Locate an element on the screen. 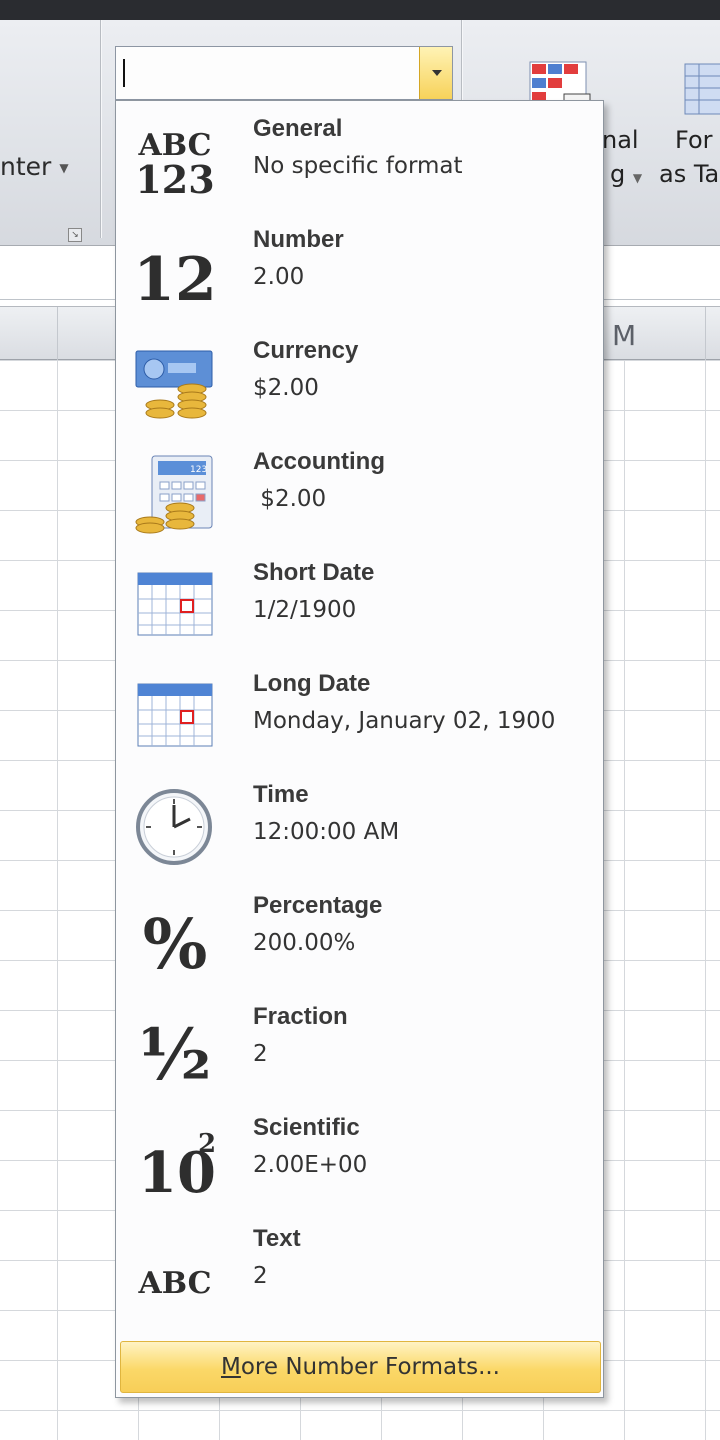  abc-text-icon: ABC is located at coordinates (174, 1283).